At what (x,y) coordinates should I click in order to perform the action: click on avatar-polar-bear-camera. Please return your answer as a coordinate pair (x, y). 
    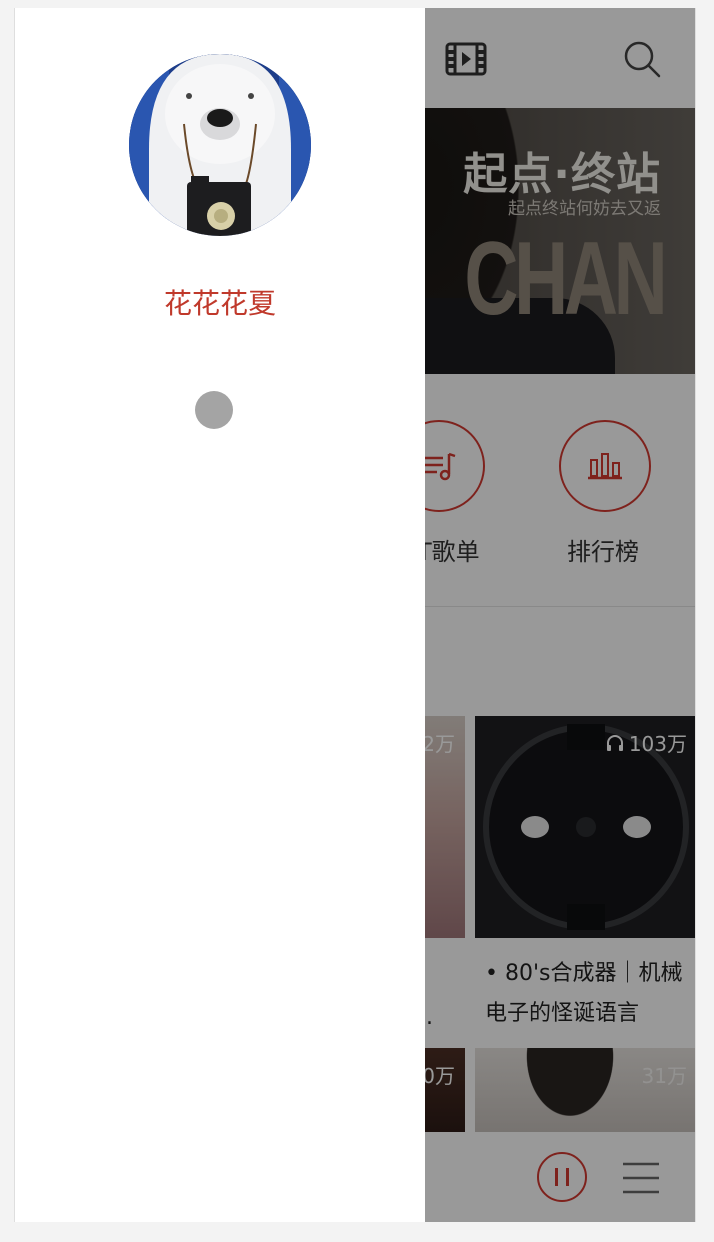
    Looking at the image, I should click on (220, 145).